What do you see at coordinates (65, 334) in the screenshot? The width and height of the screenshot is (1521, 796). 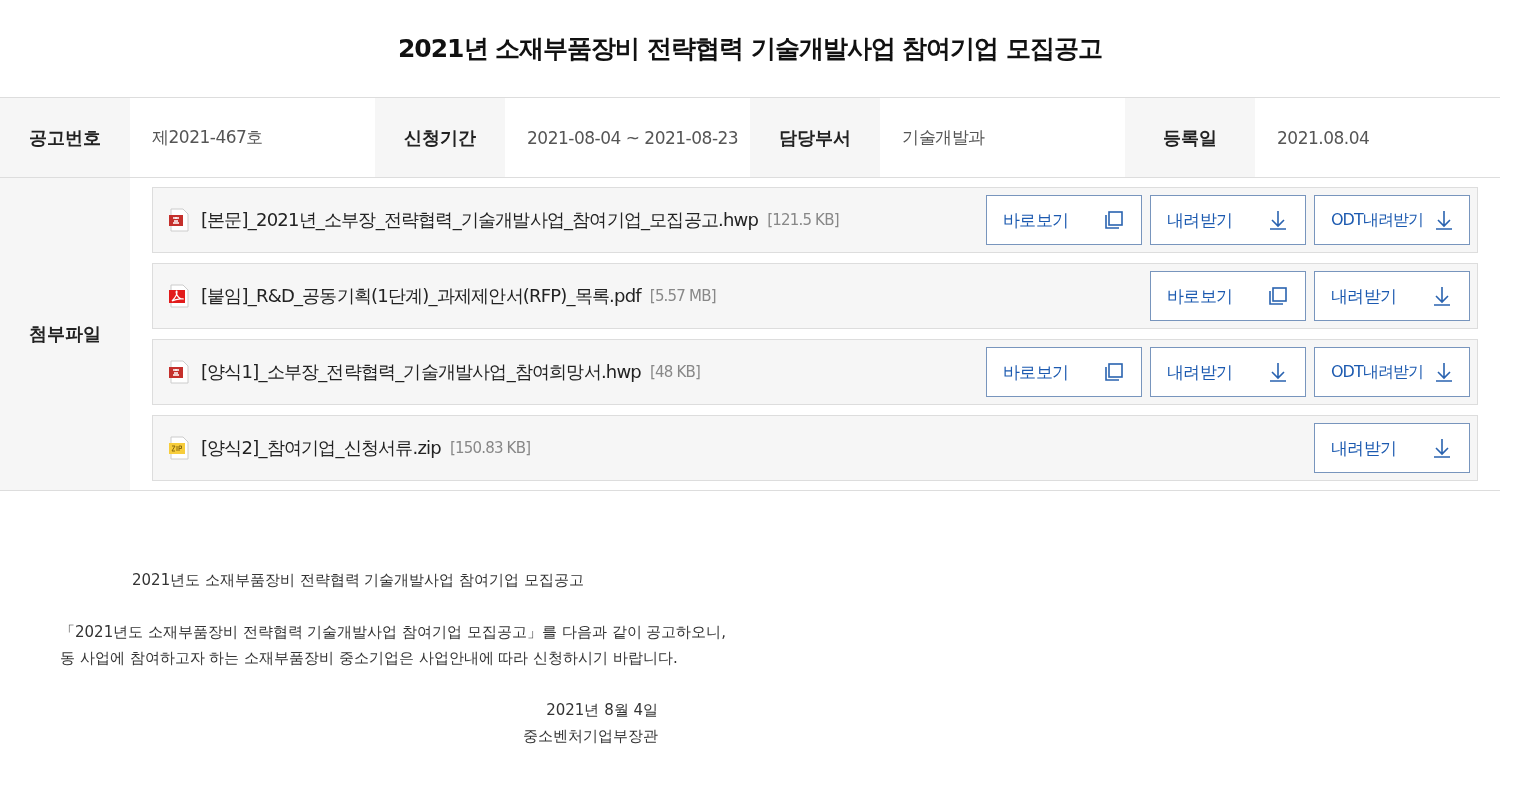 I see `field-label: 첨부파일` at bounding box center [65, 334].